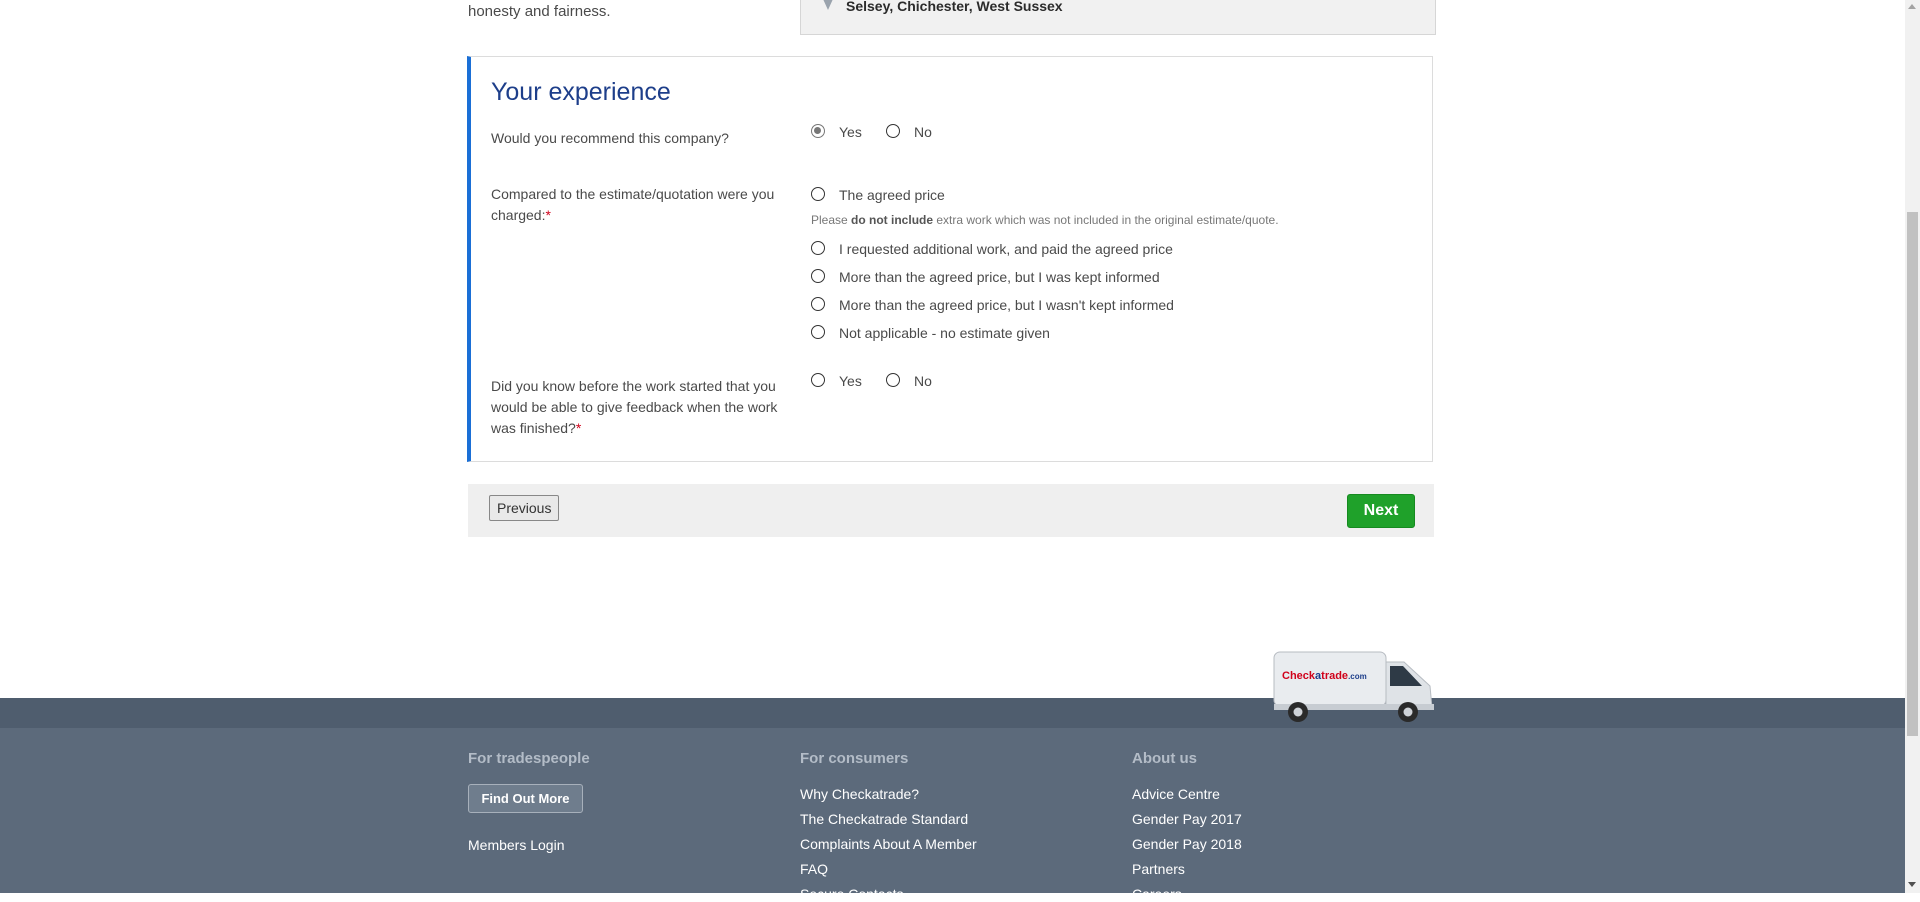 The image size is (1920, 902). I want to click on scrollbar-thumb, so click(1912, 474).